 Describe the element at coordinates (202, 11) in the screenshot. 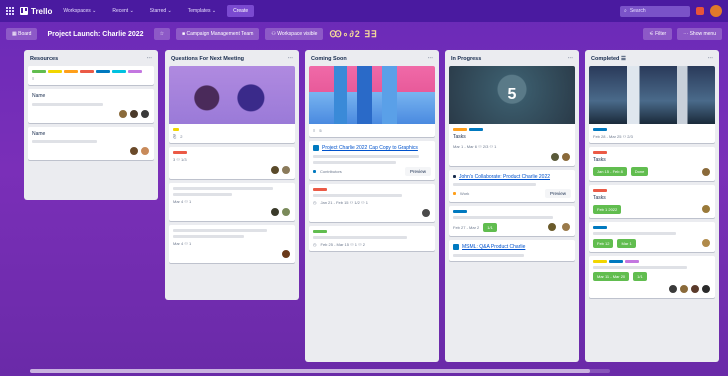

I see `nav-templates: Templates ⌄` at that location.